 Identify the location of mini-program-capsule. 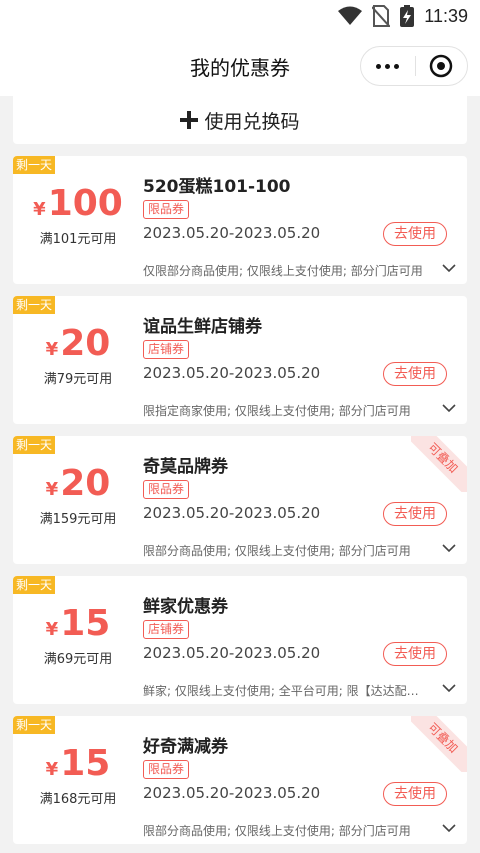
(414, 66).